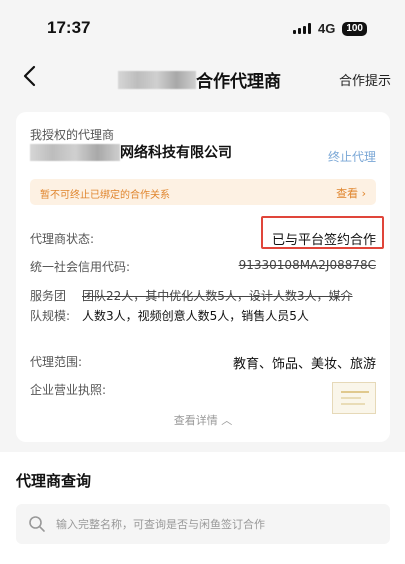  Describe the element at coordinates (37, 524) in the screenshot. I see `search-icon` at that location.